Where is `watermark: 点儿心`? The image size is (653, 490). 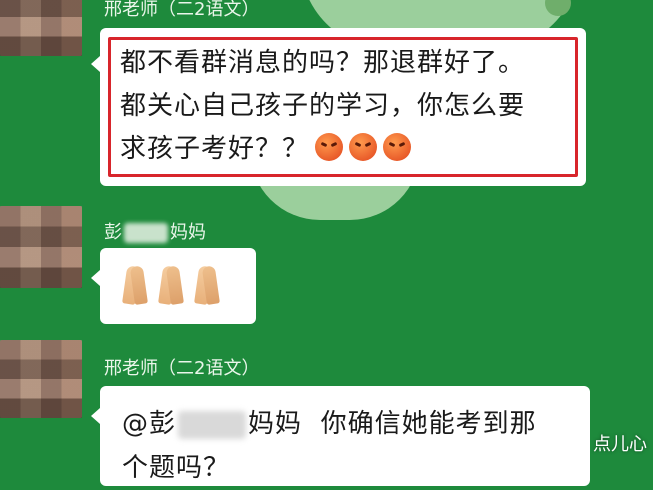 watermark: 点儿心 is located at coordinates (620, 444).